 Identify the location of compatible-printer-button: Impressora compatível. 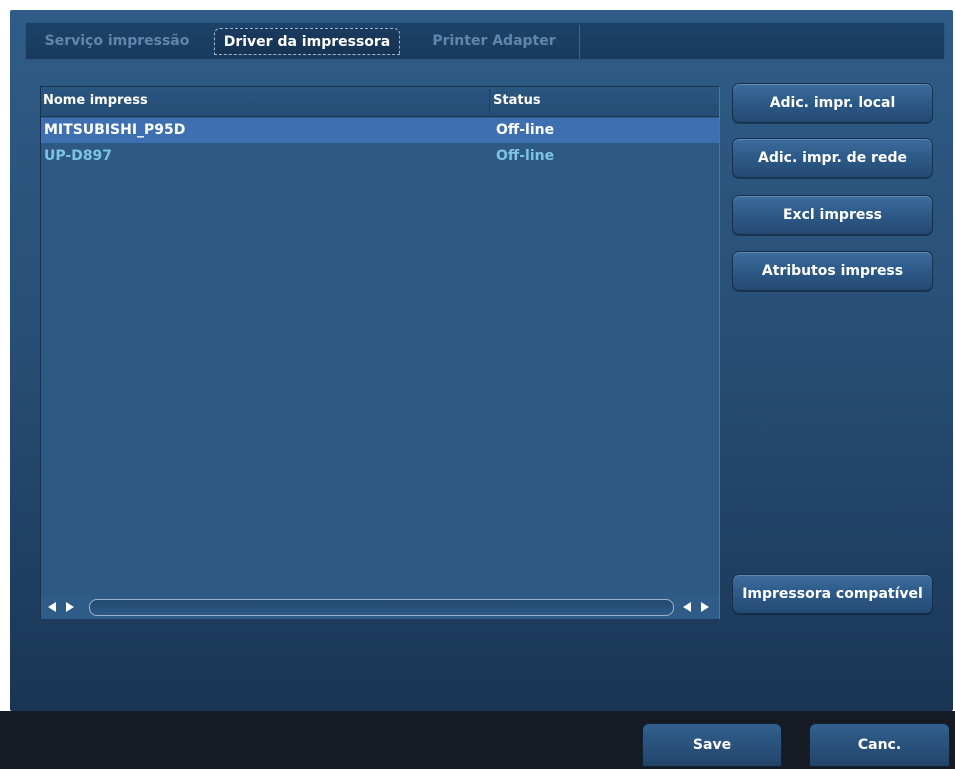
(832, 594).